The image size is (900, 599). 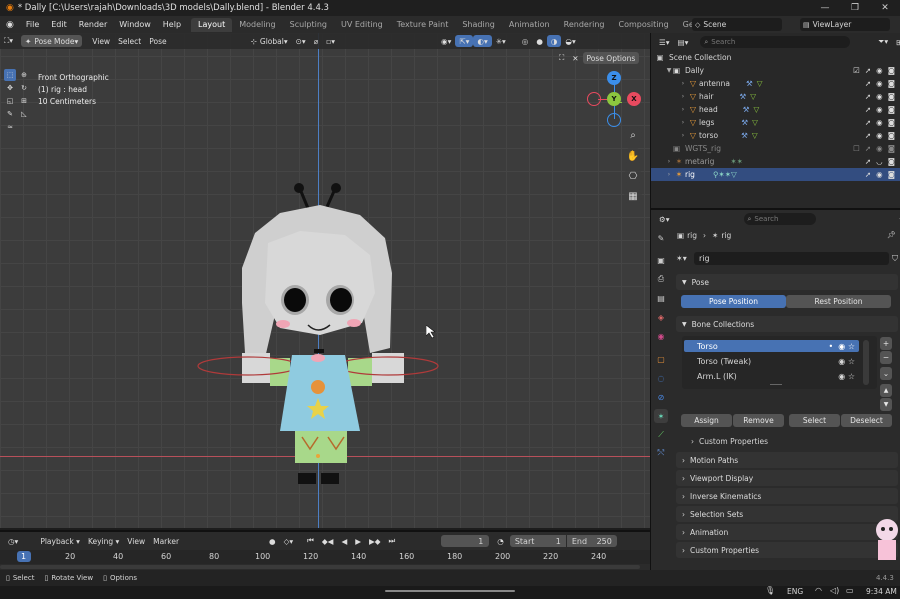 What do you see at coordinates (358, 541) in the screenshot?
I see `play-icon: ▶` at bounding box center [358, 541].